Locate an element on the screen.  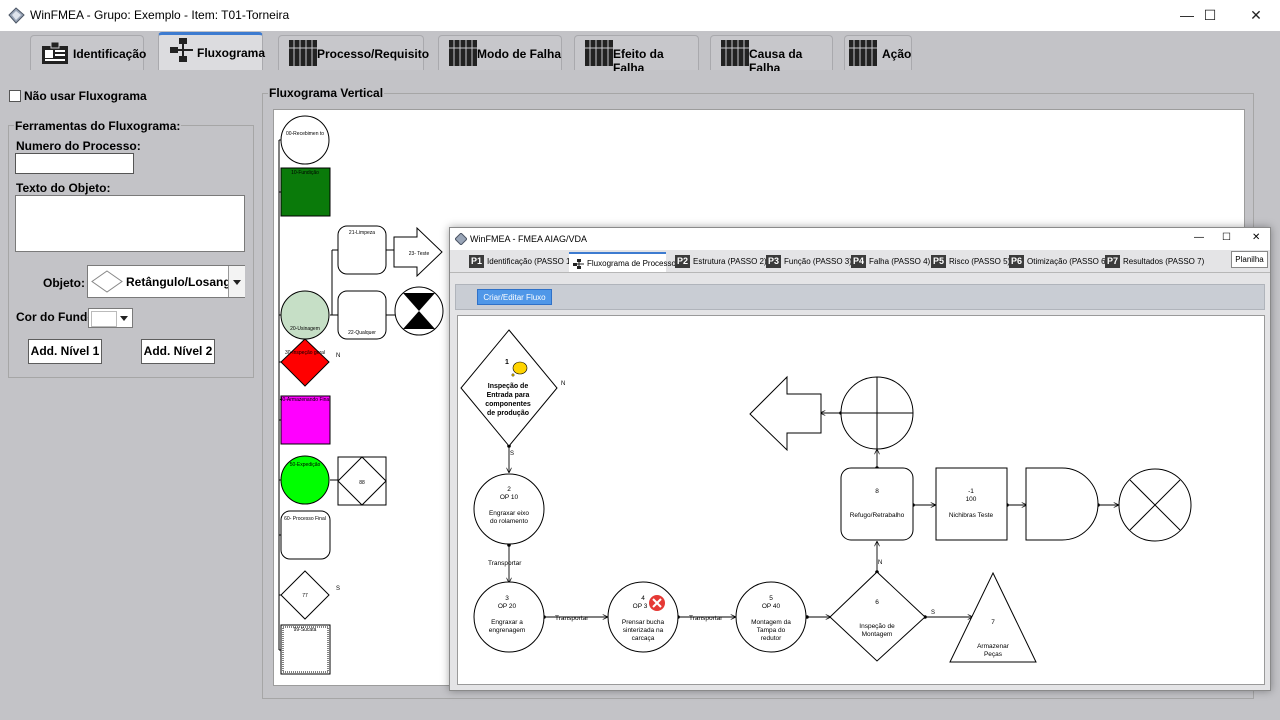
inner-close-button: ✕ is located at coordinates (1256, 237).